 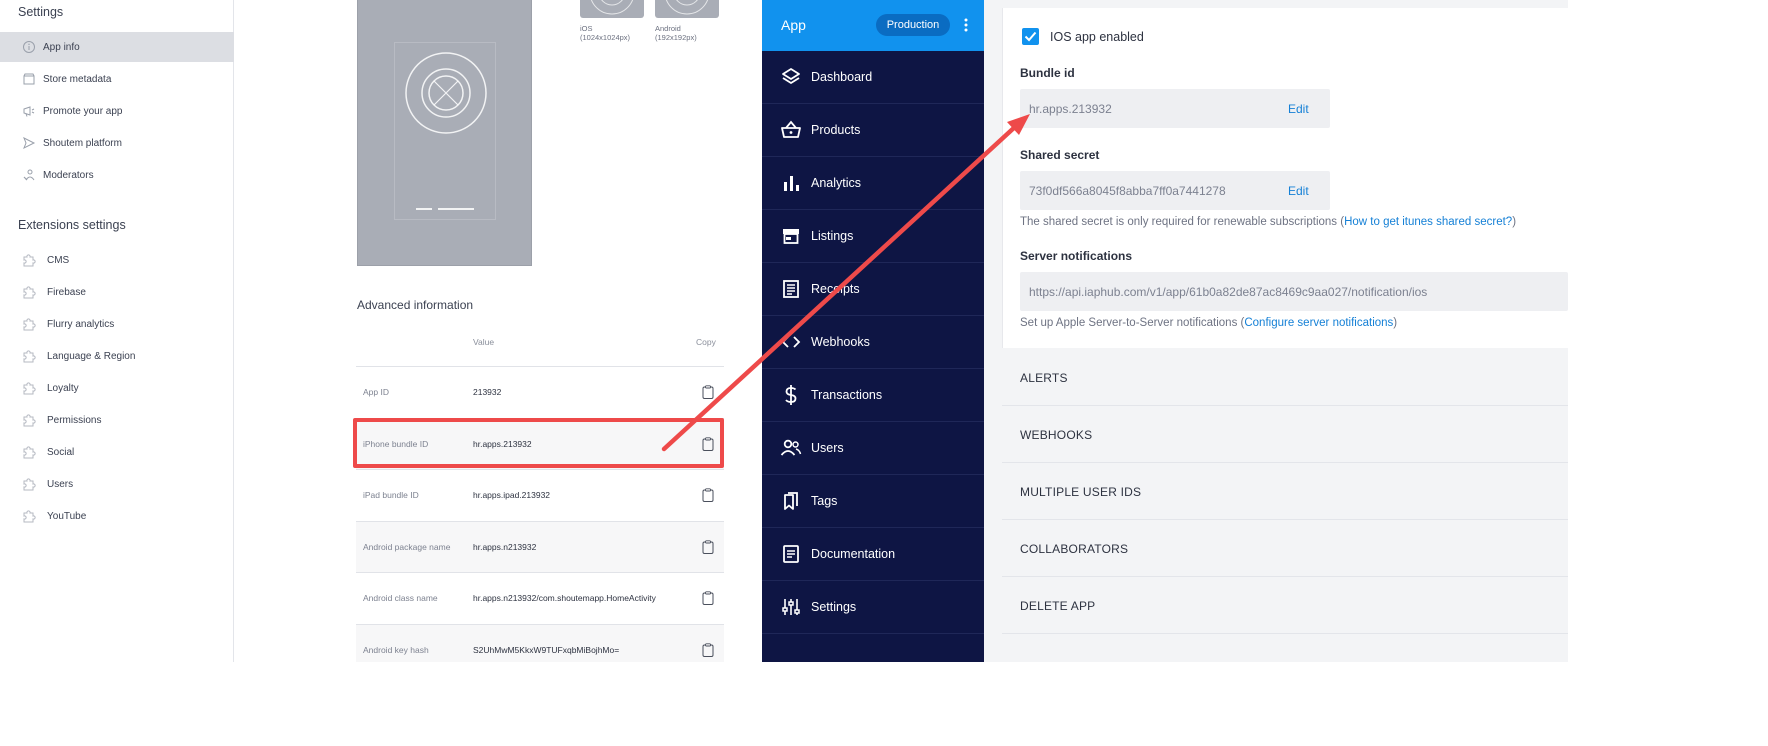 I want to click on value-column-header: Value, so click(x=484, y=342).